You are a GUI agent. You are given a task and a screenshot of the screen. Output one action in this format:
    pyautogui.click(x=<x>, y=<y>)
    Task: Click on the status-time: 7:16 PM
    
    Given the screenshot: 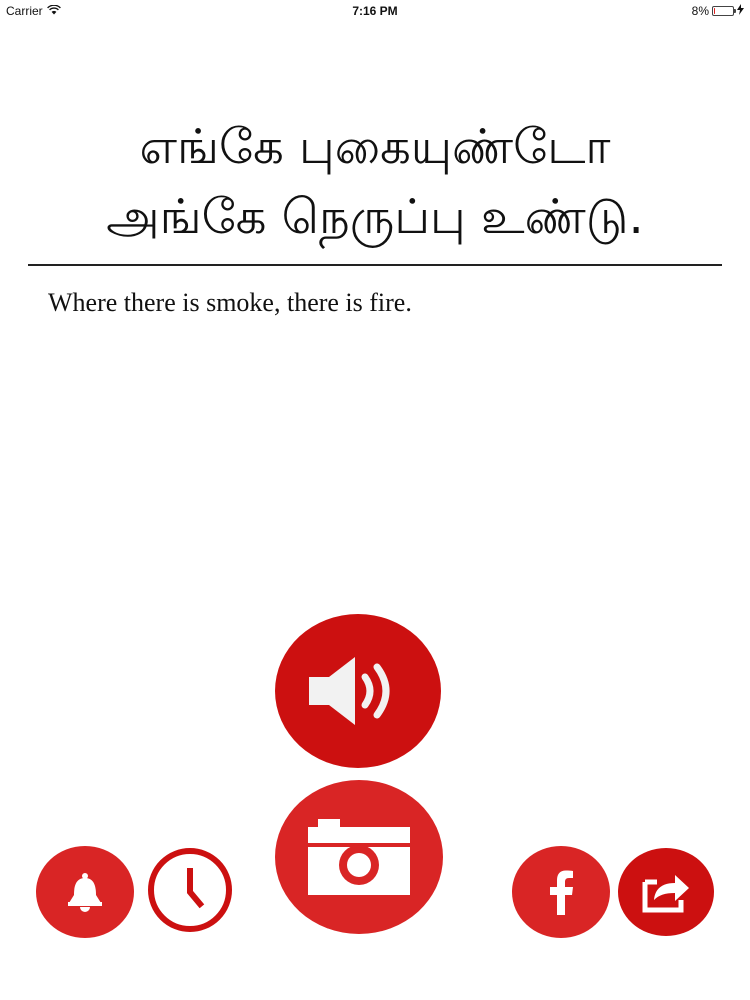 What is the action you would take?
    pyautogui.click(x=375, y=11)
    